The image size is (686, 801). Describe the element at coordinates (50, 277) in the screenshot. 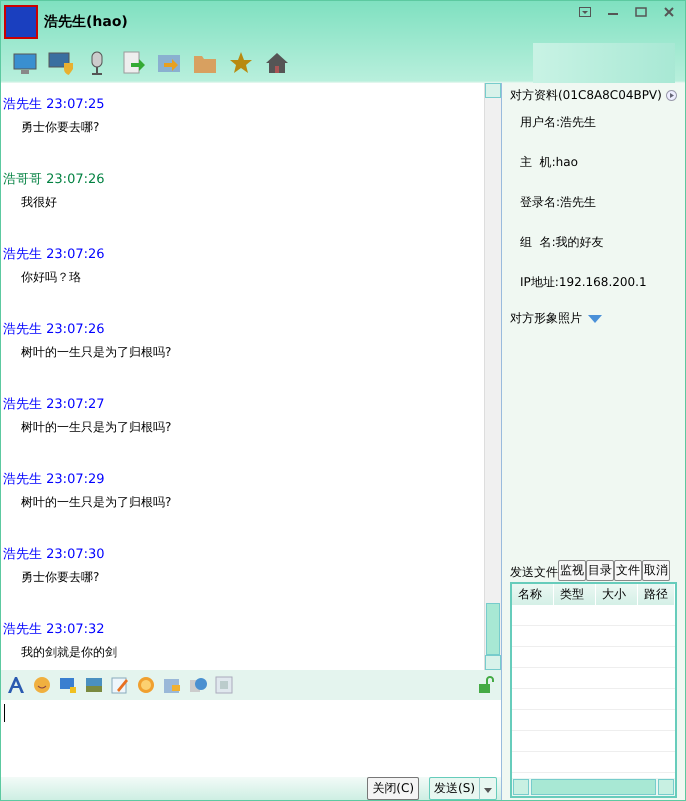

I see `message-text: 你好吗？珞` at that location.